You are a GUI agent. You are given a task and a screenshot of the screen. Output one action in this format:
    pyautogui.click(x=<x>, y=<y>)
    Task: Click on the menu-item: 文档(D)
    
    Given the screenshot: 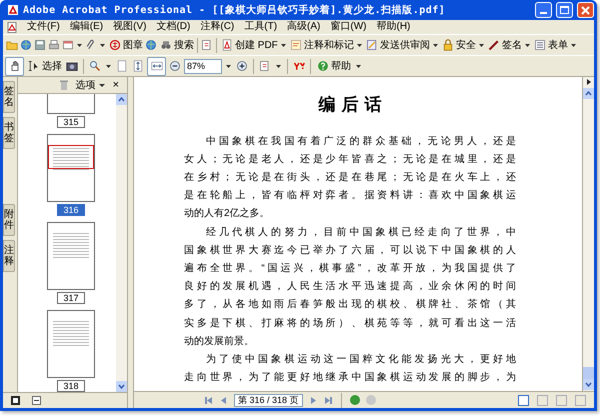 What is the action you would take?
    pyautogui.click(x=173, y=27)
    